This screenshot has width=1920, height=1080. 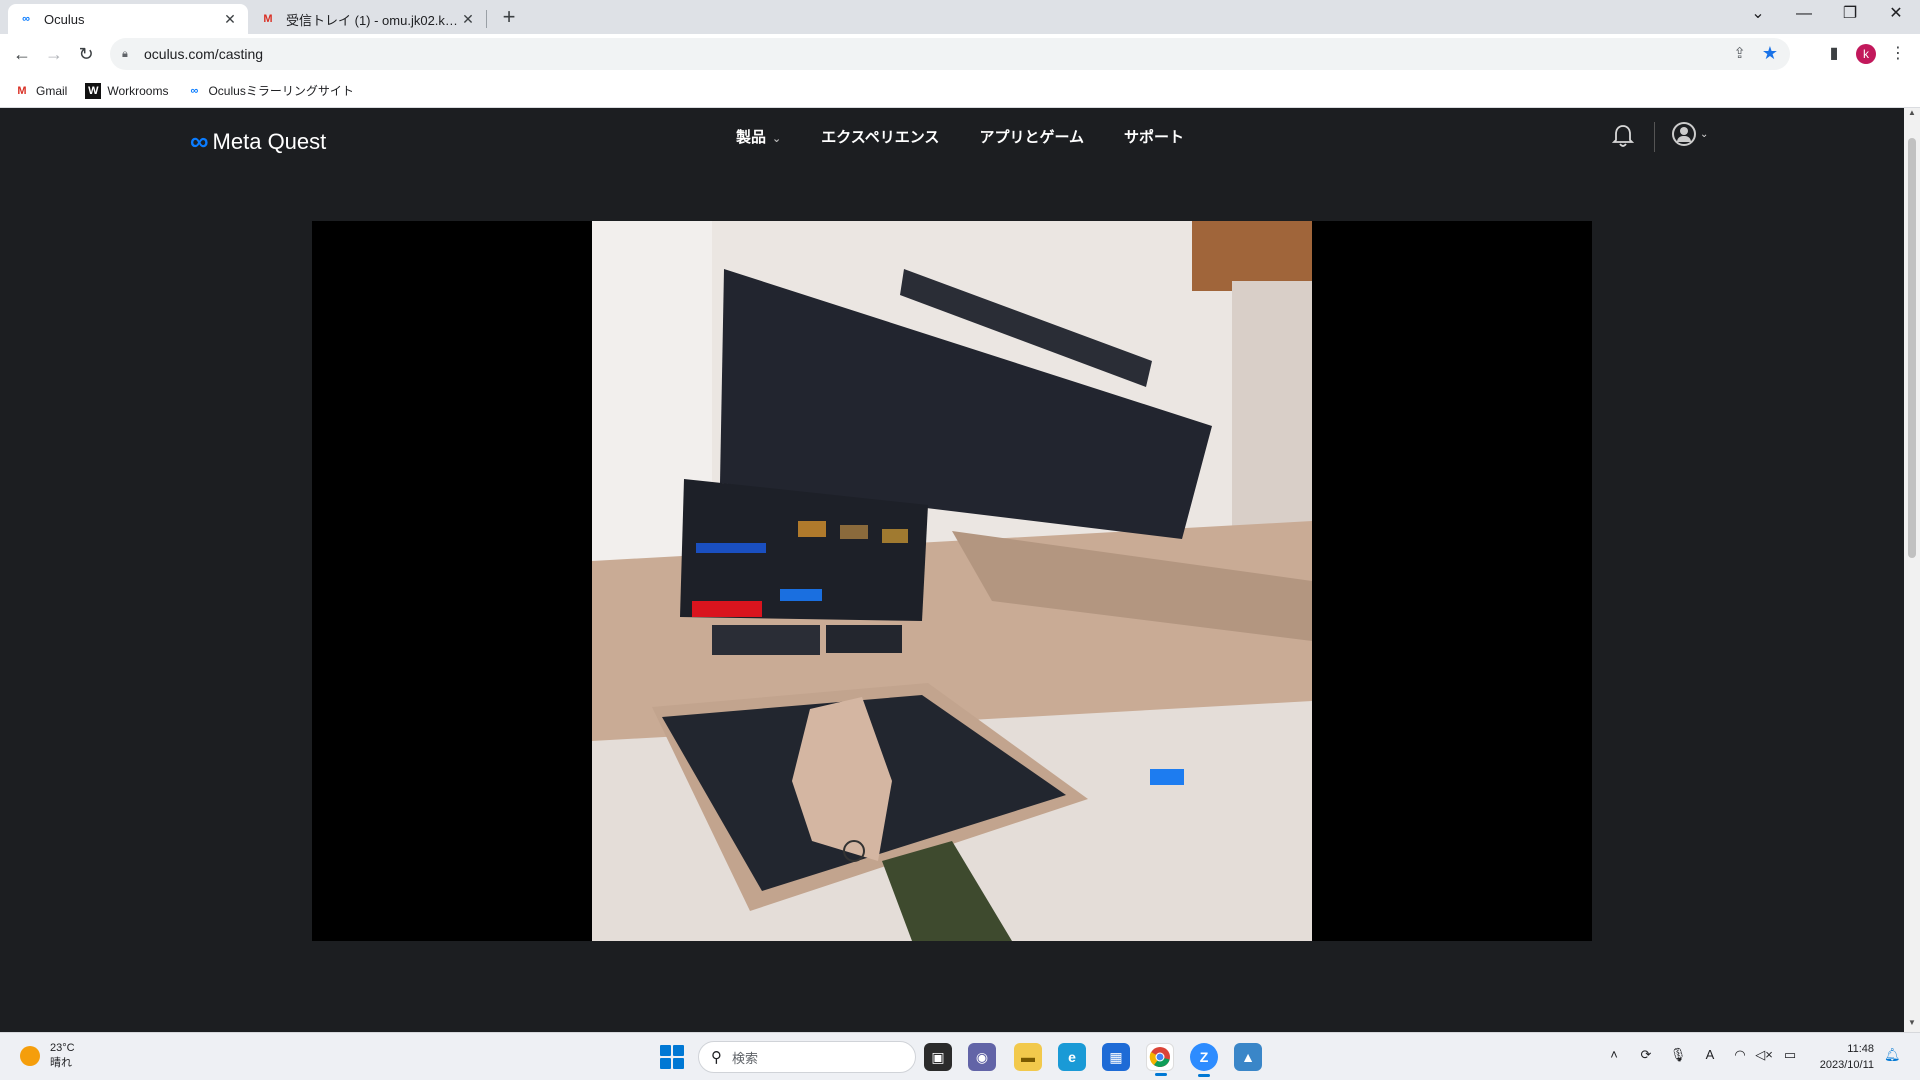 I want to click on forward-button: →, so click(x=54, y=54).